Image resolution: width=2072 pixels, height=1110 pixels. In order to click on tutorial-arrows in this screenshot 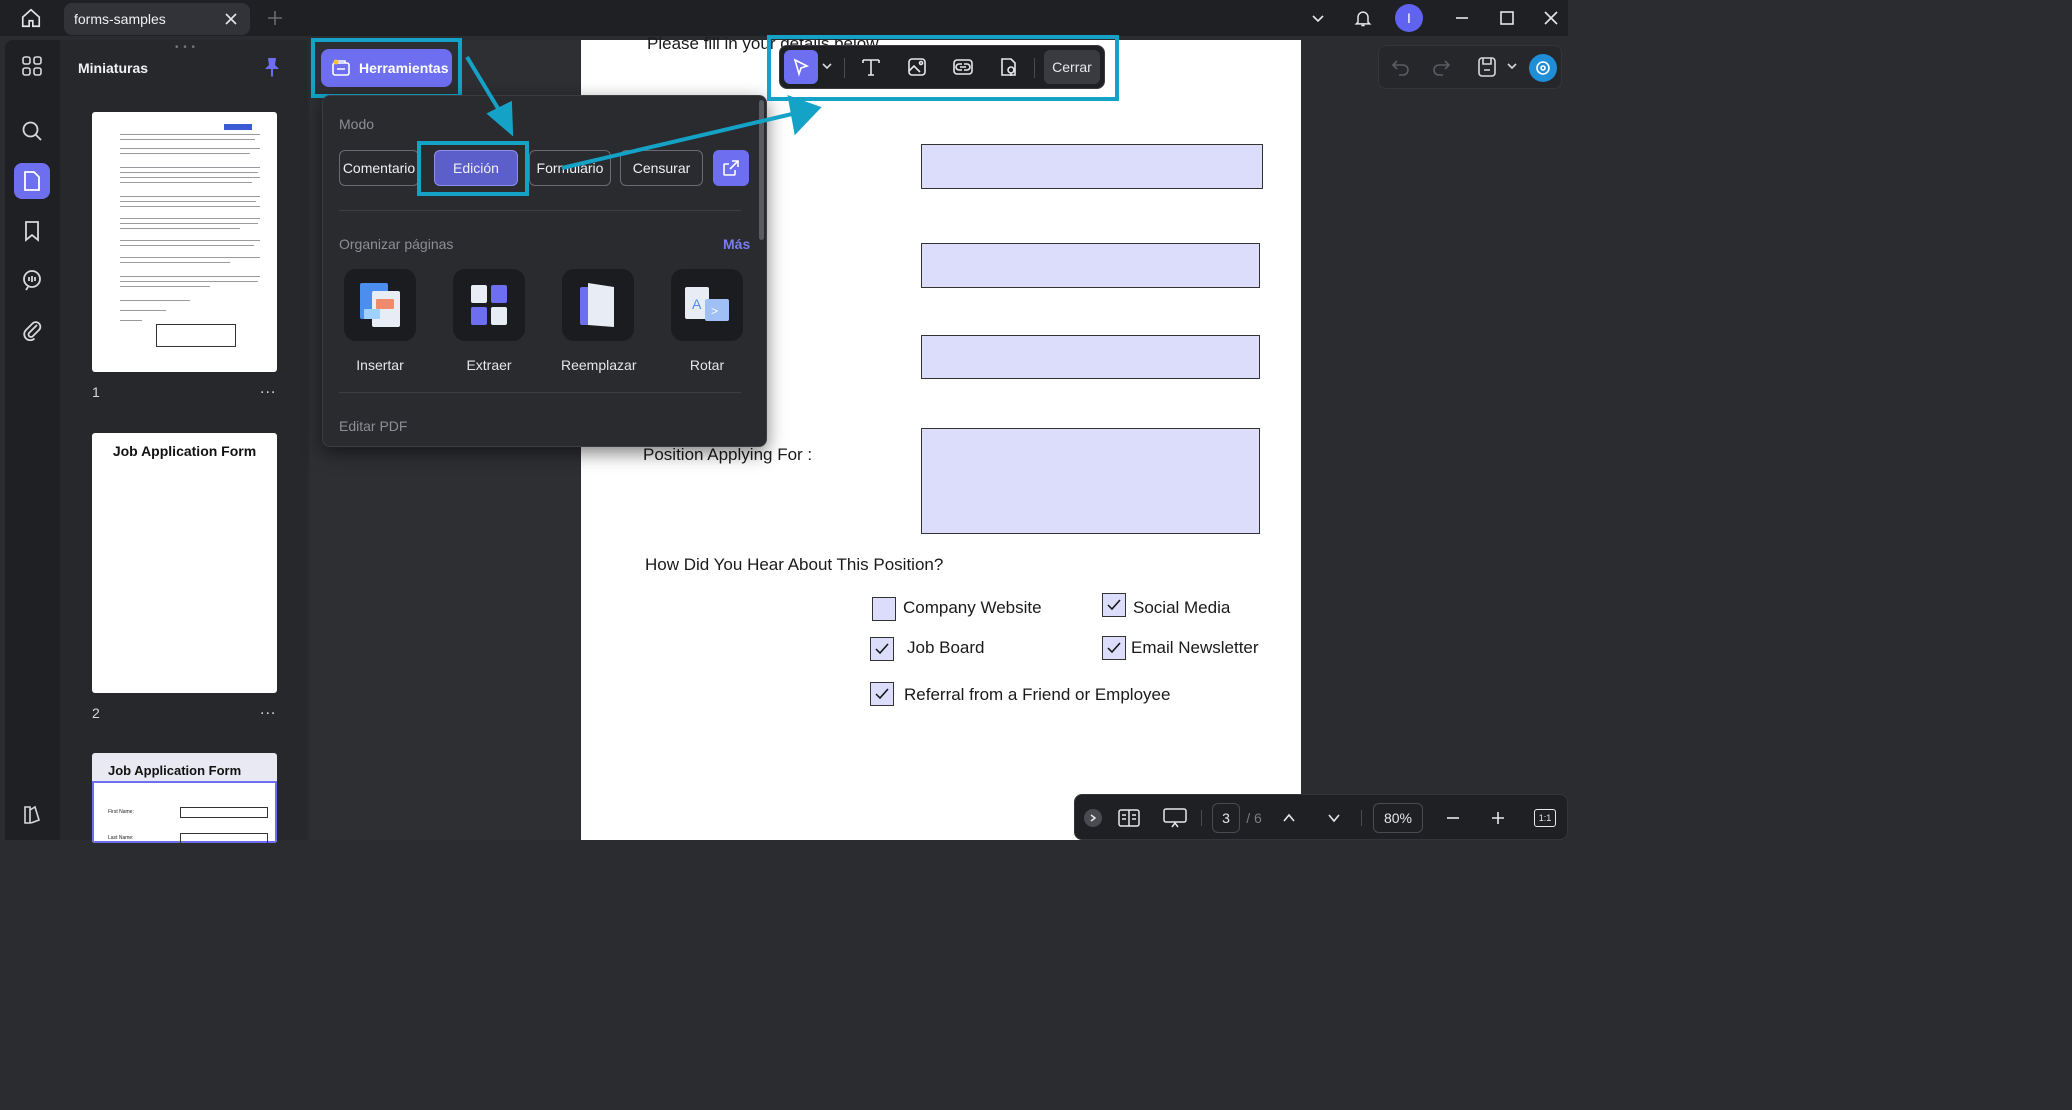, I will do `click(643, 112)`.